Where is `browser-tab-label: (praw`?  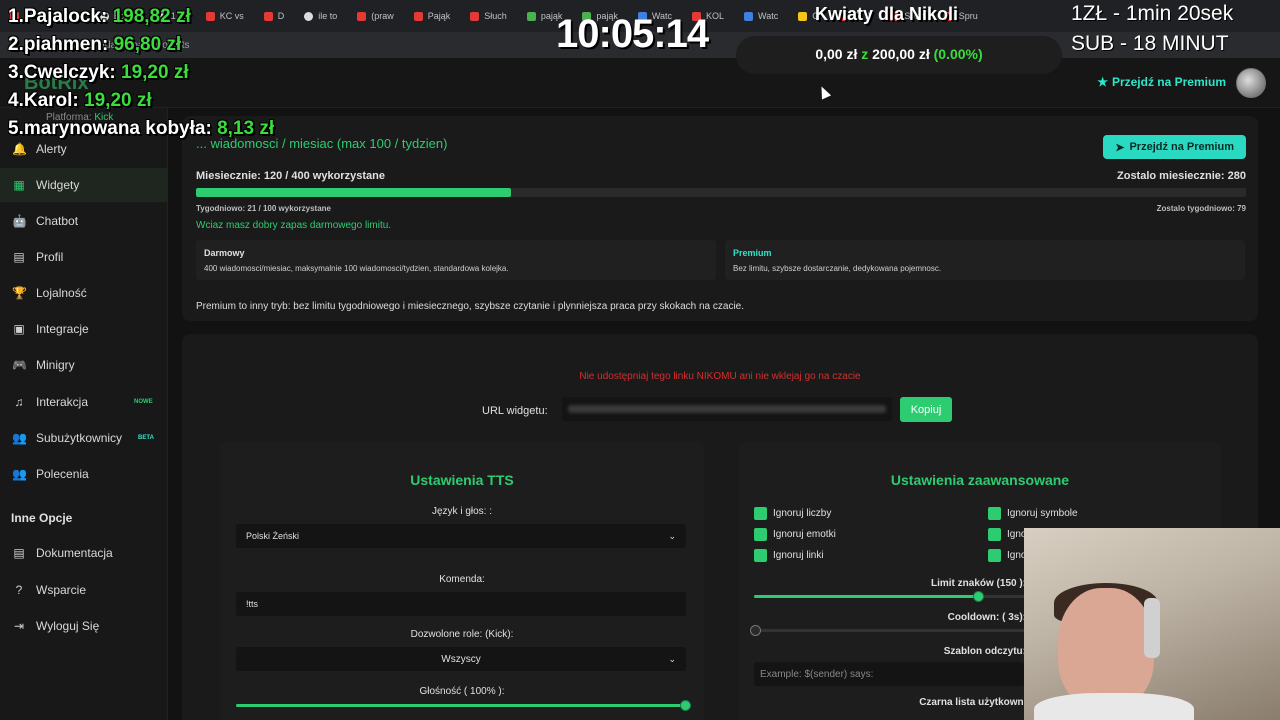 browser-tab-label: (praw is located at coordinates (382, 16).